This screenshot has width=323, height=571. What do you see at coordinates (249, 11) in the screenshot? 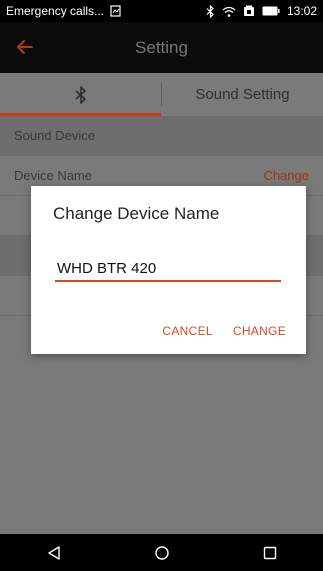
I see `battery-saver-icon` at bounding box center [249, 11].